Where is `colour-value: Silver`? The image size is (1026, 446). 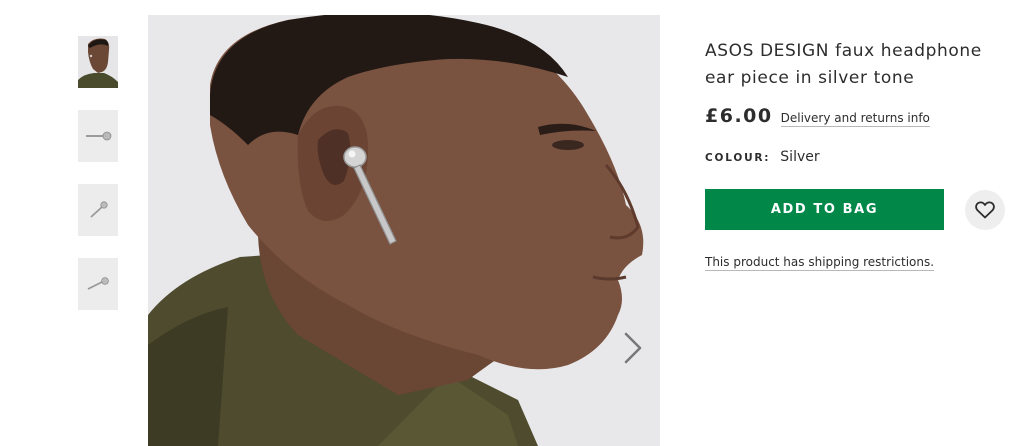 colour-value: Silver is located at coordinates (800, 157).